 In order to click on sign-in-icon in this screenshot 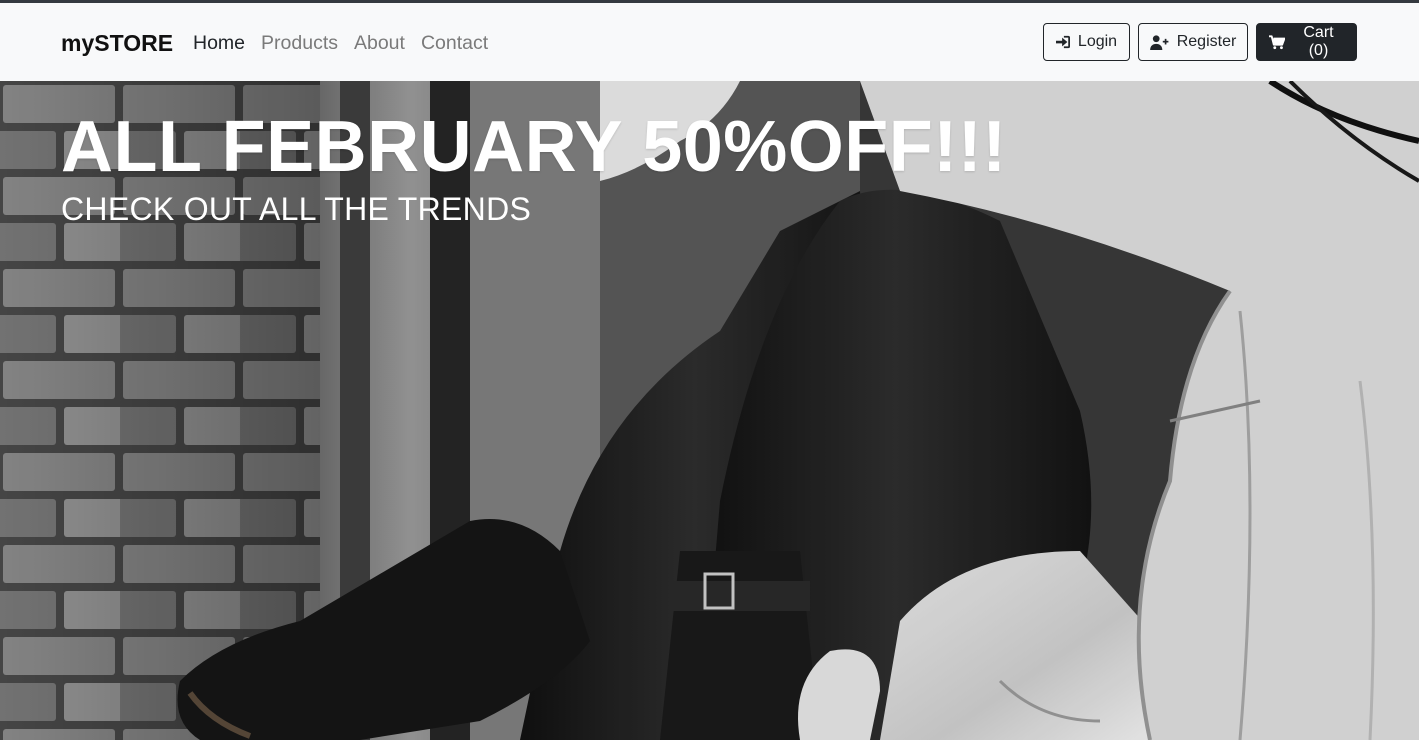, I will do `click(1062, 42)`.